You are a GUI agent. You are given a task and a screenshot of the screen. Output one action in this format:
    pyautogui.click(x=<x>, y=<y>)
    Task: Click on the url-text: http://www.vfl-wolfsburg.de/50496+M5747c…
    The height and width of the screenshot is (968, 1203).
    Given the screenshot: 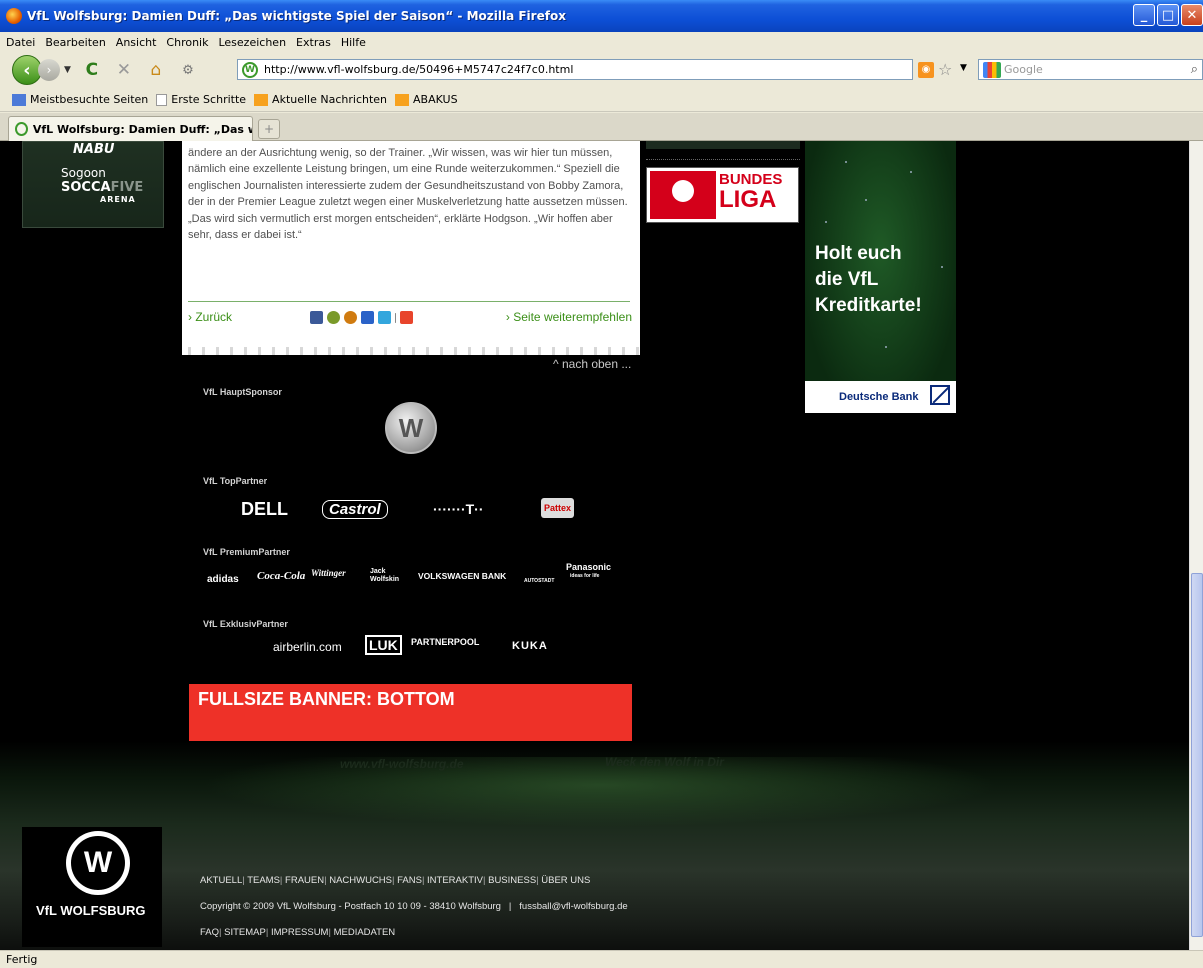 What is the action you would take?
    pyautogui.click(x=418, y=69)
    